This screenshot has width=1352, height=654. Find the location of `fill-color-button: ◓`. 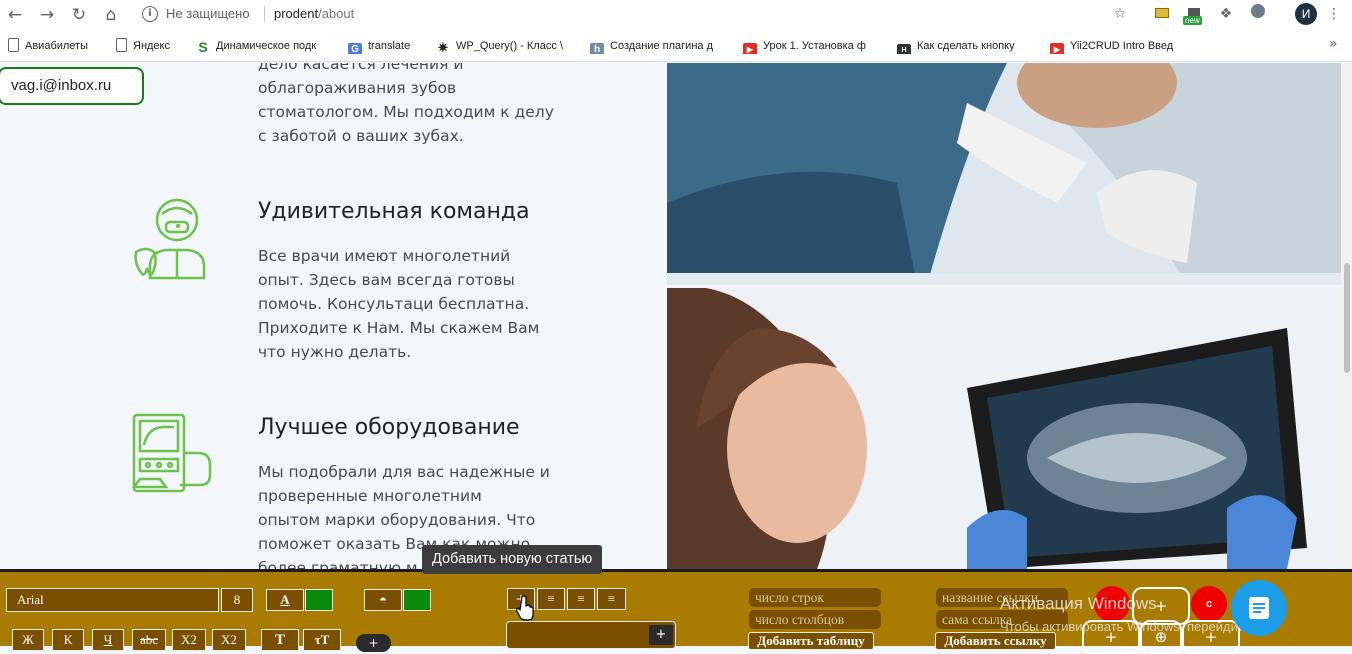

fill-color-button: ◓ is located at coordinates (383, 600).